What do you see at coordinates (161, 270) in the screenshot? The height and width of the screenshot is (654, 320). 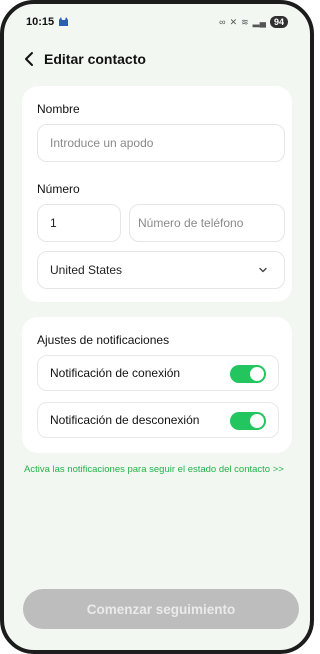 I see `country-select: United States` at bounding box center [161, 270].